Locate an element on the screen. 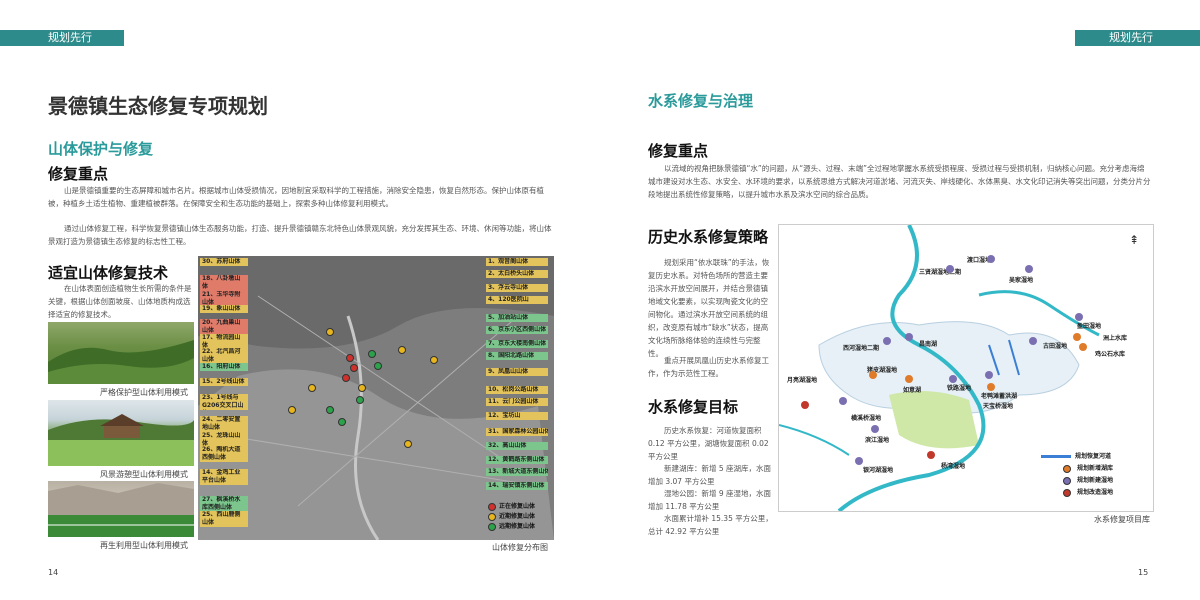 This screenshot has height=600, width=1200. water-map-caption: 水系修复项目库 is located at coordinates (1122, 519).